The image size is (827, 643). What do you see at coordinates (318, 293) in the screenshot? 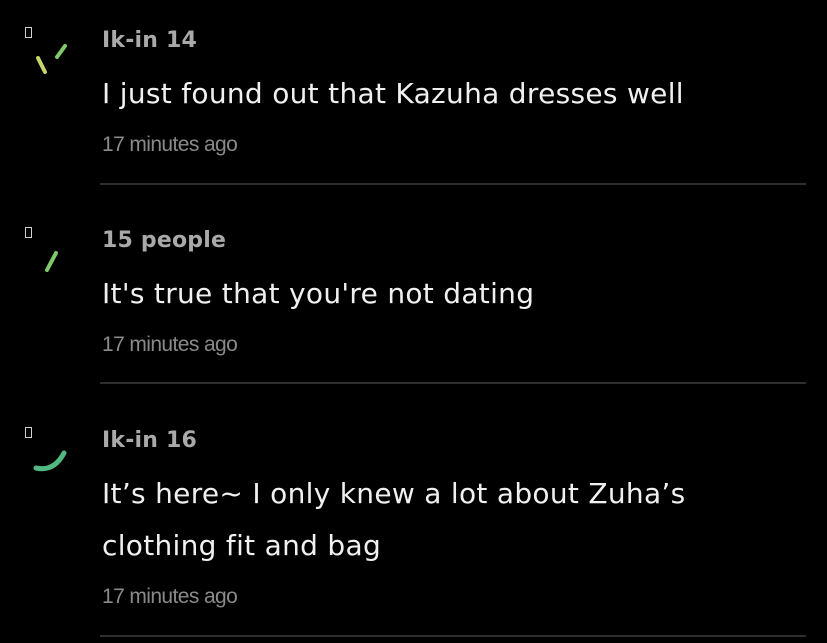
I see `comment-text: It's true that you're not dating` at bounding box center [318, 293].